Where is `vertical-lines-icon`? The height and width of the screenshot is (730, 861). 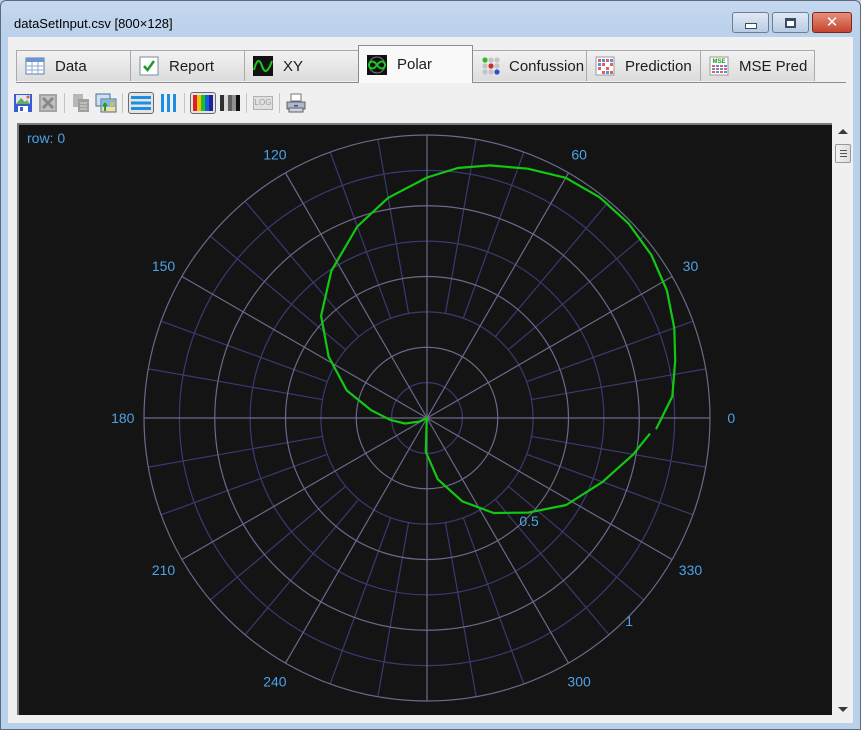 vertical-lines-icon is located at coordinates (168, 103).